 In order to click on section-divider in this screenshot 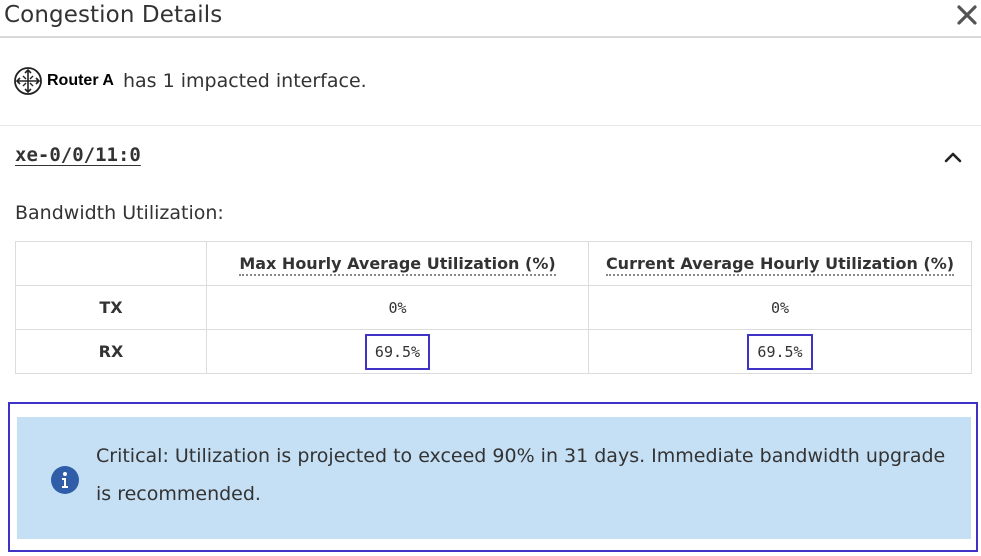, I will do `click(490, 125)`.